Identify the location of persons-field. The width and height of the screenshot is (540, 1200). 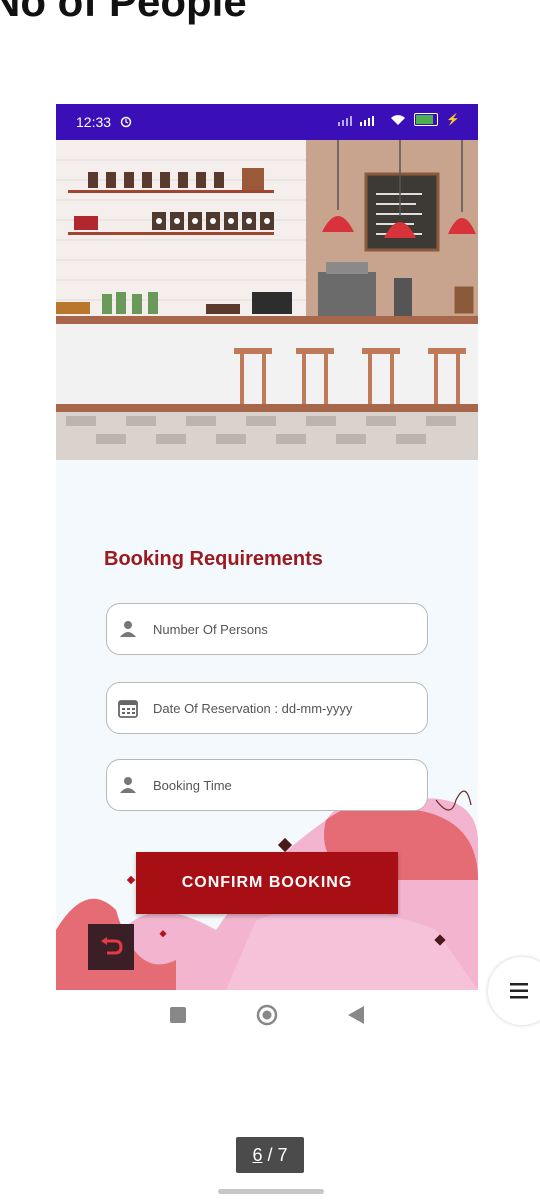
(267, 629).